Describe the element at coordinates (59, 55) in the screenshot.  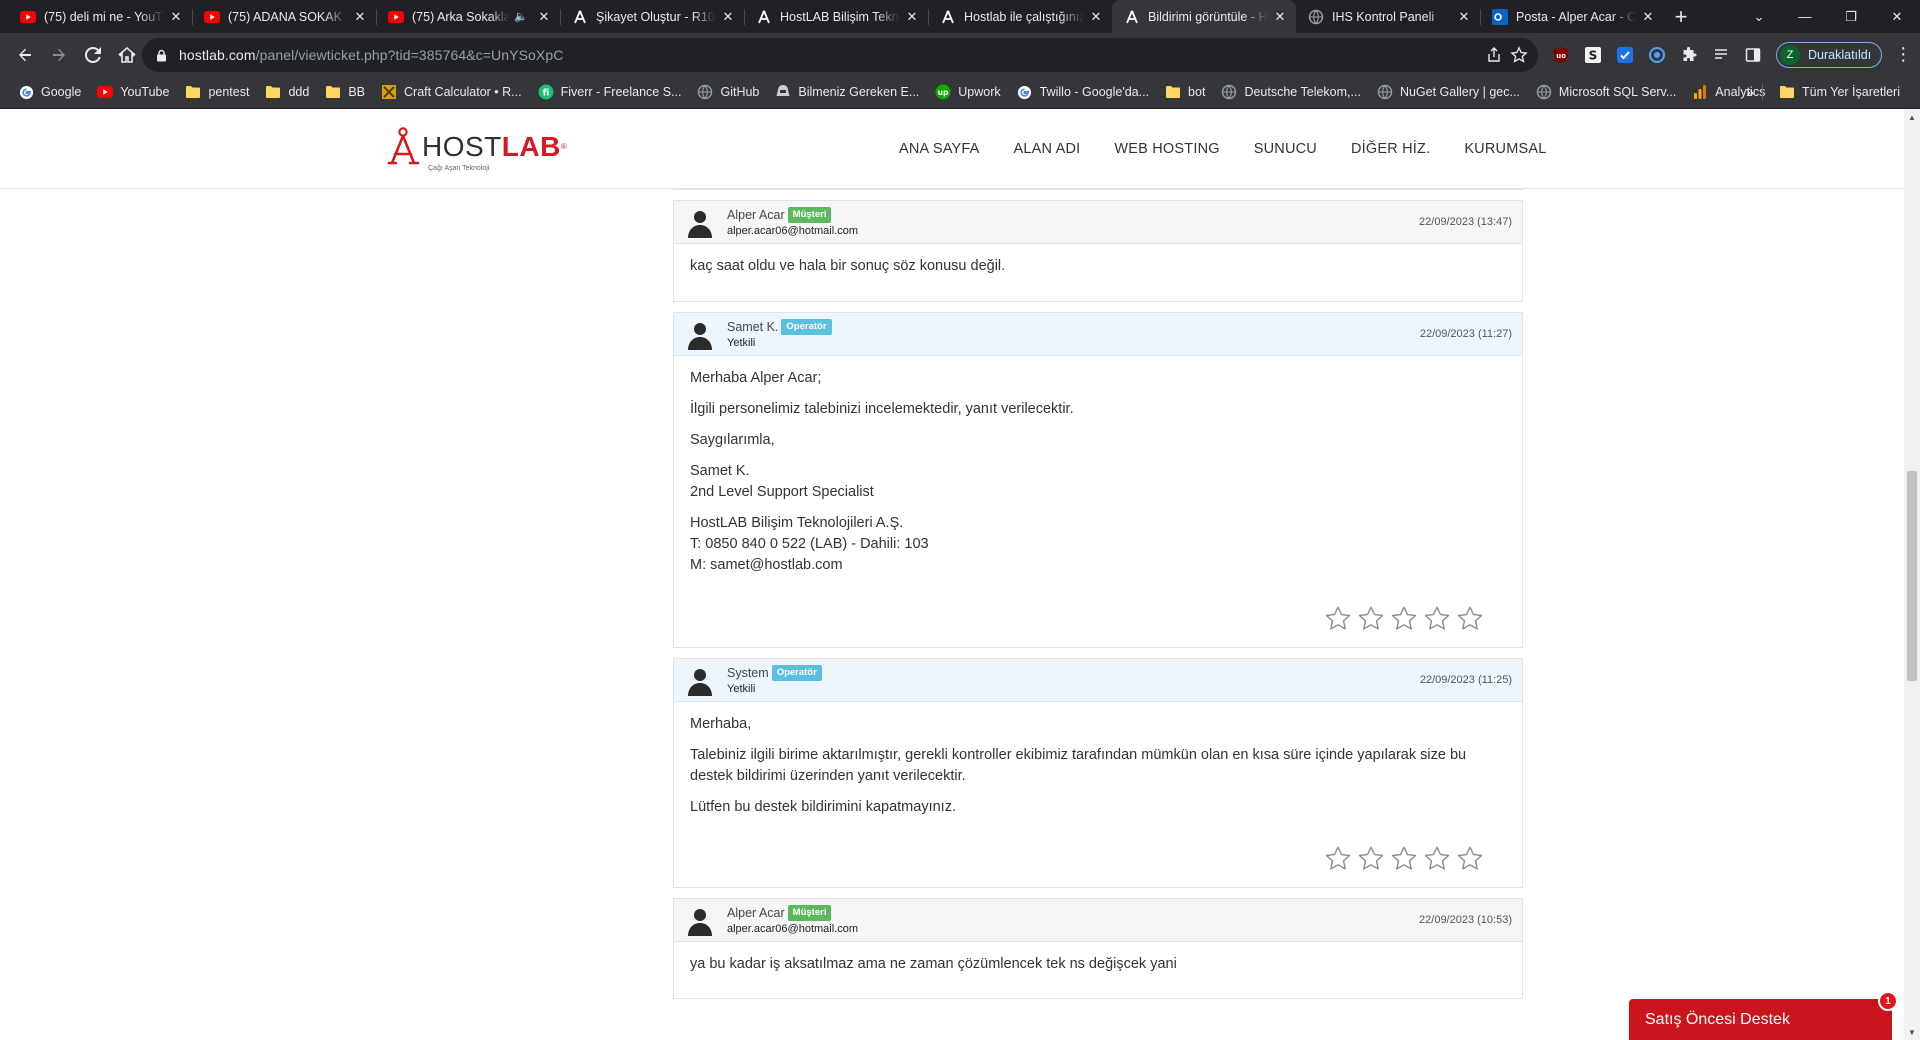
I see `forward-button` at that location.